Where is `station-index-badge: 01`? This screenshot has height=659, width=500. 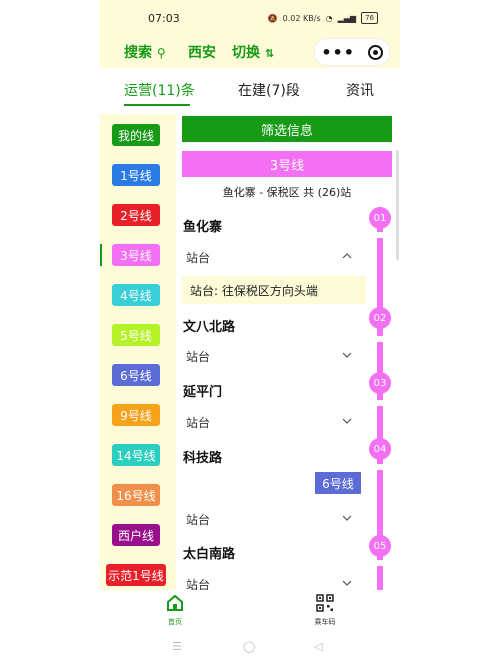
station-index-badge: 01 is located at coordinates (380, 218).